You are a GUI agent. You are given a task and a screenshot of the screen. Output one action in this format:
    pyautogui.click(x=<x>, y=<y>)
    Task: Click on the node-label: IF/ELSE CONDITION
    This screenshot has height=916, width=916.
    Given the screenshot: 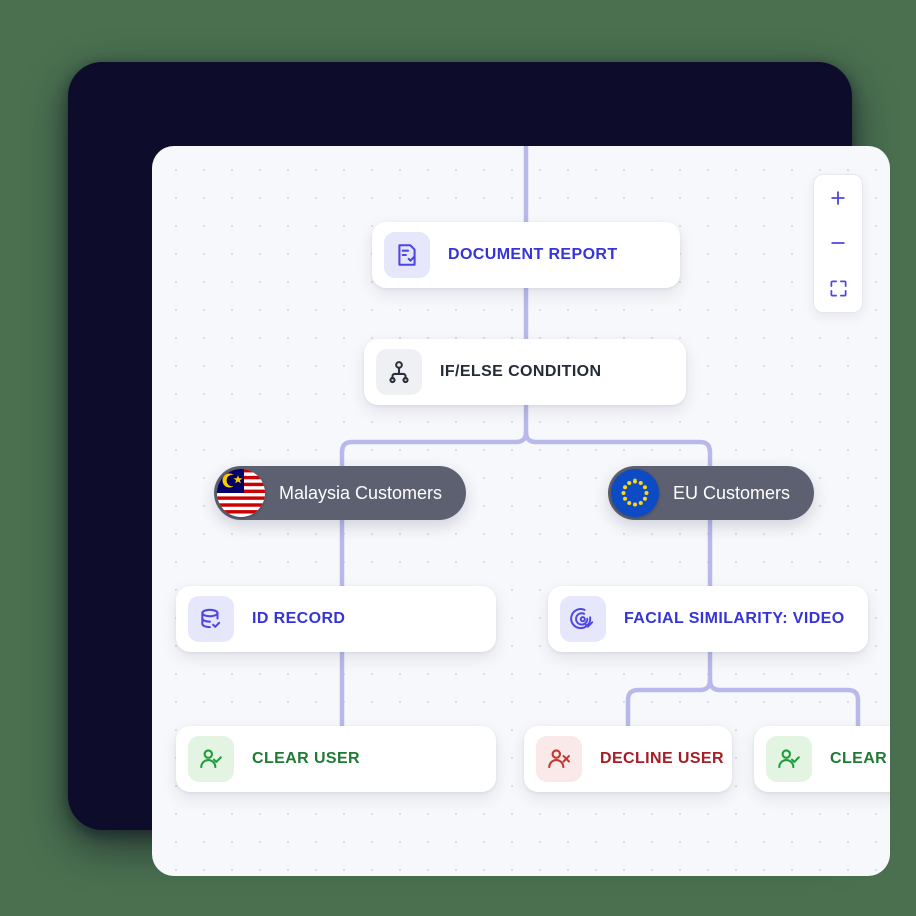 What is the action you would take?
    pyautogui.click(x=521, y=371)
    